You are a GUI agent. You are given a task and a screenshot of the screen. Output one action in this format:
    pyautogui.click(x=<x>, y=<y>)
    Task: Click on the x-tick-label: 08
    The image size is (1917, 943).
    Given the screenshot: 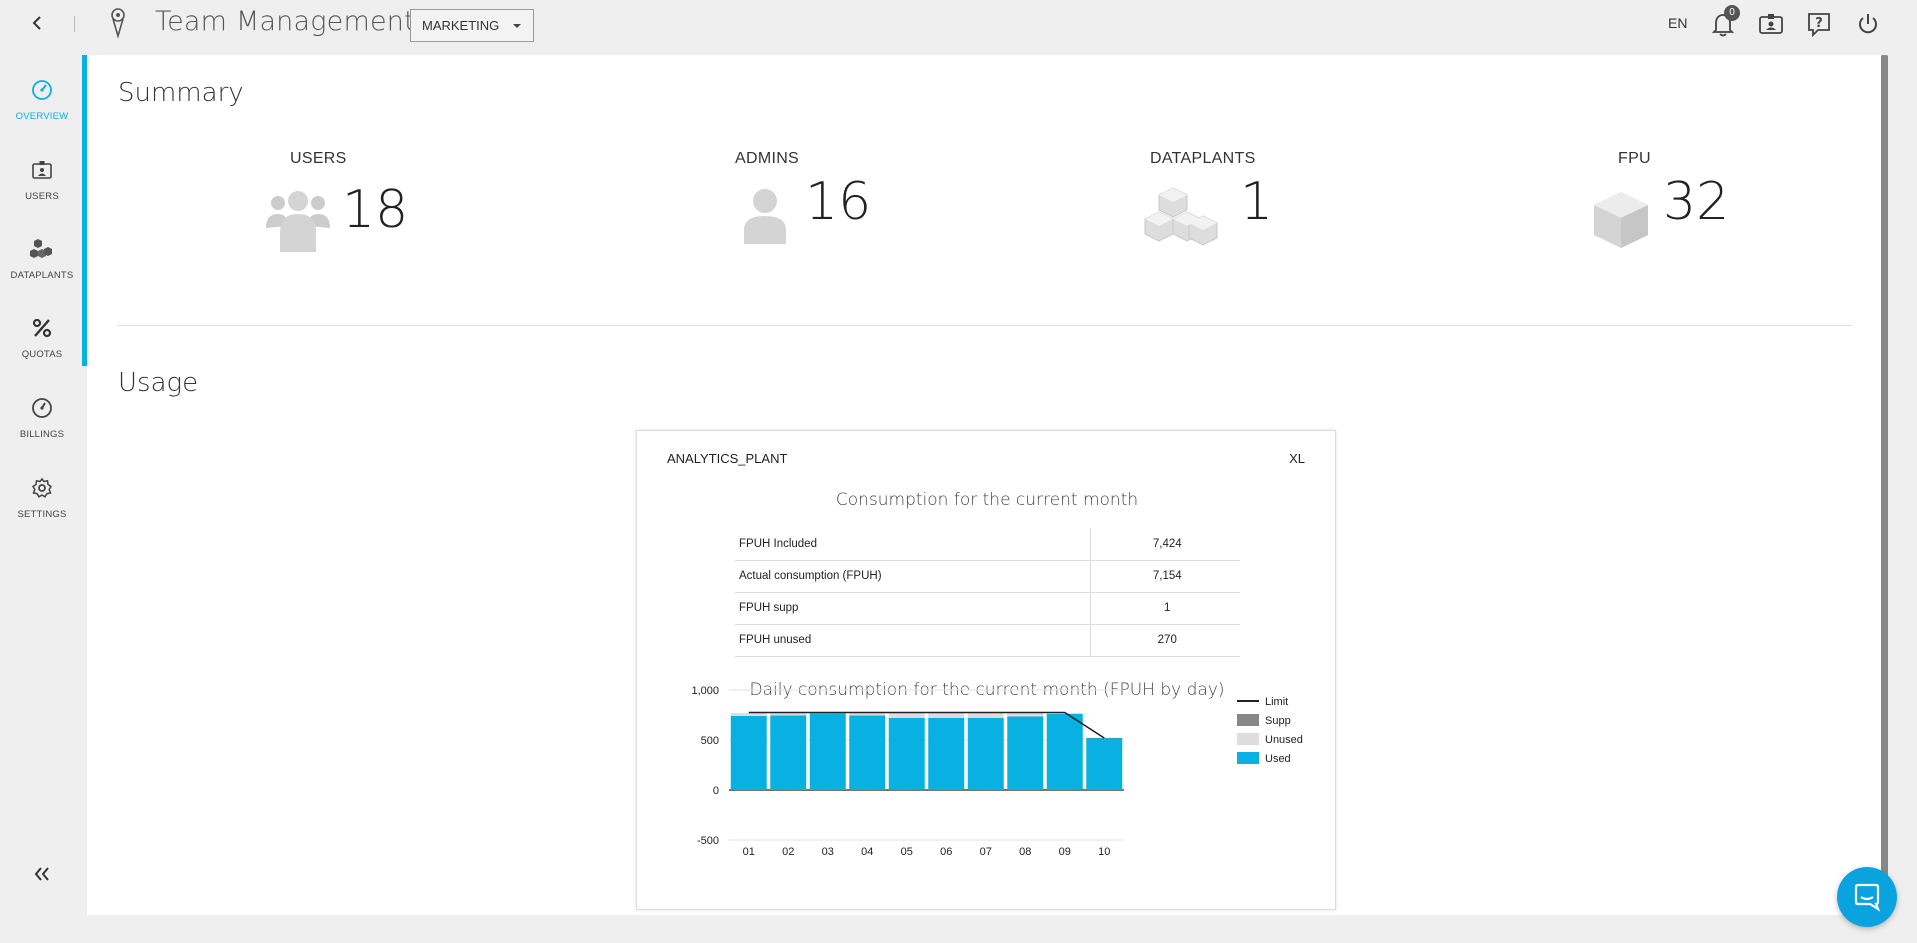 What is the action you would take?
    pyautogui.click(x=1025, y=852)
    